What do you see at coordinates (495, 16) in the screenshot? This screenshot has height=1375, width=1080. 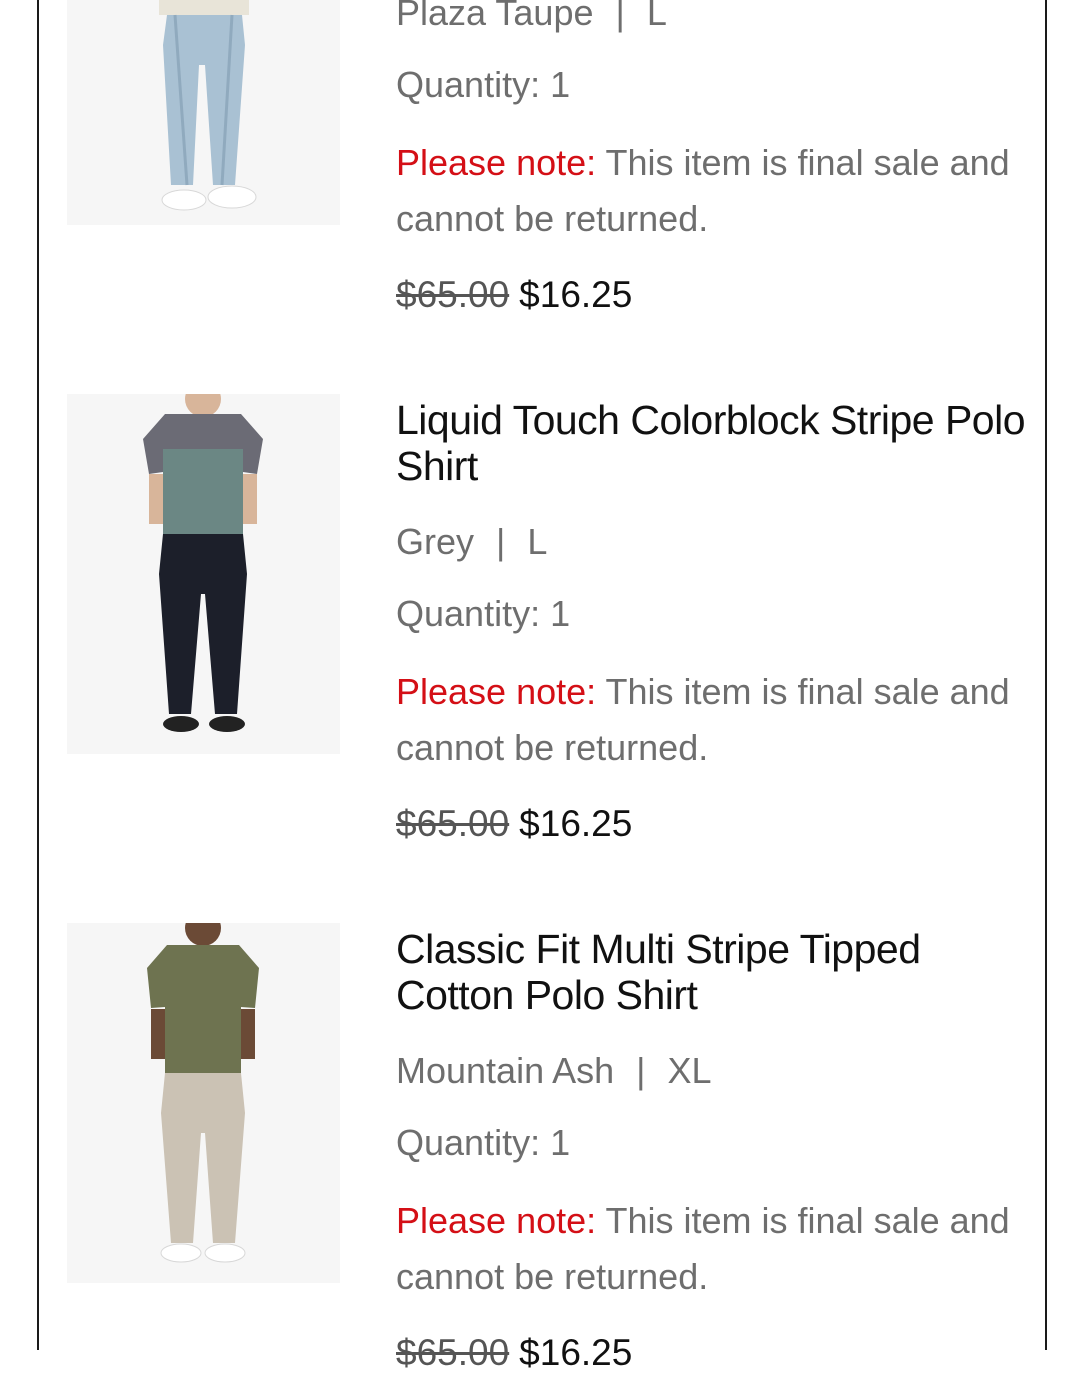 I see `variant-color: Plaza Taupe` at bounding box center [495, 16].